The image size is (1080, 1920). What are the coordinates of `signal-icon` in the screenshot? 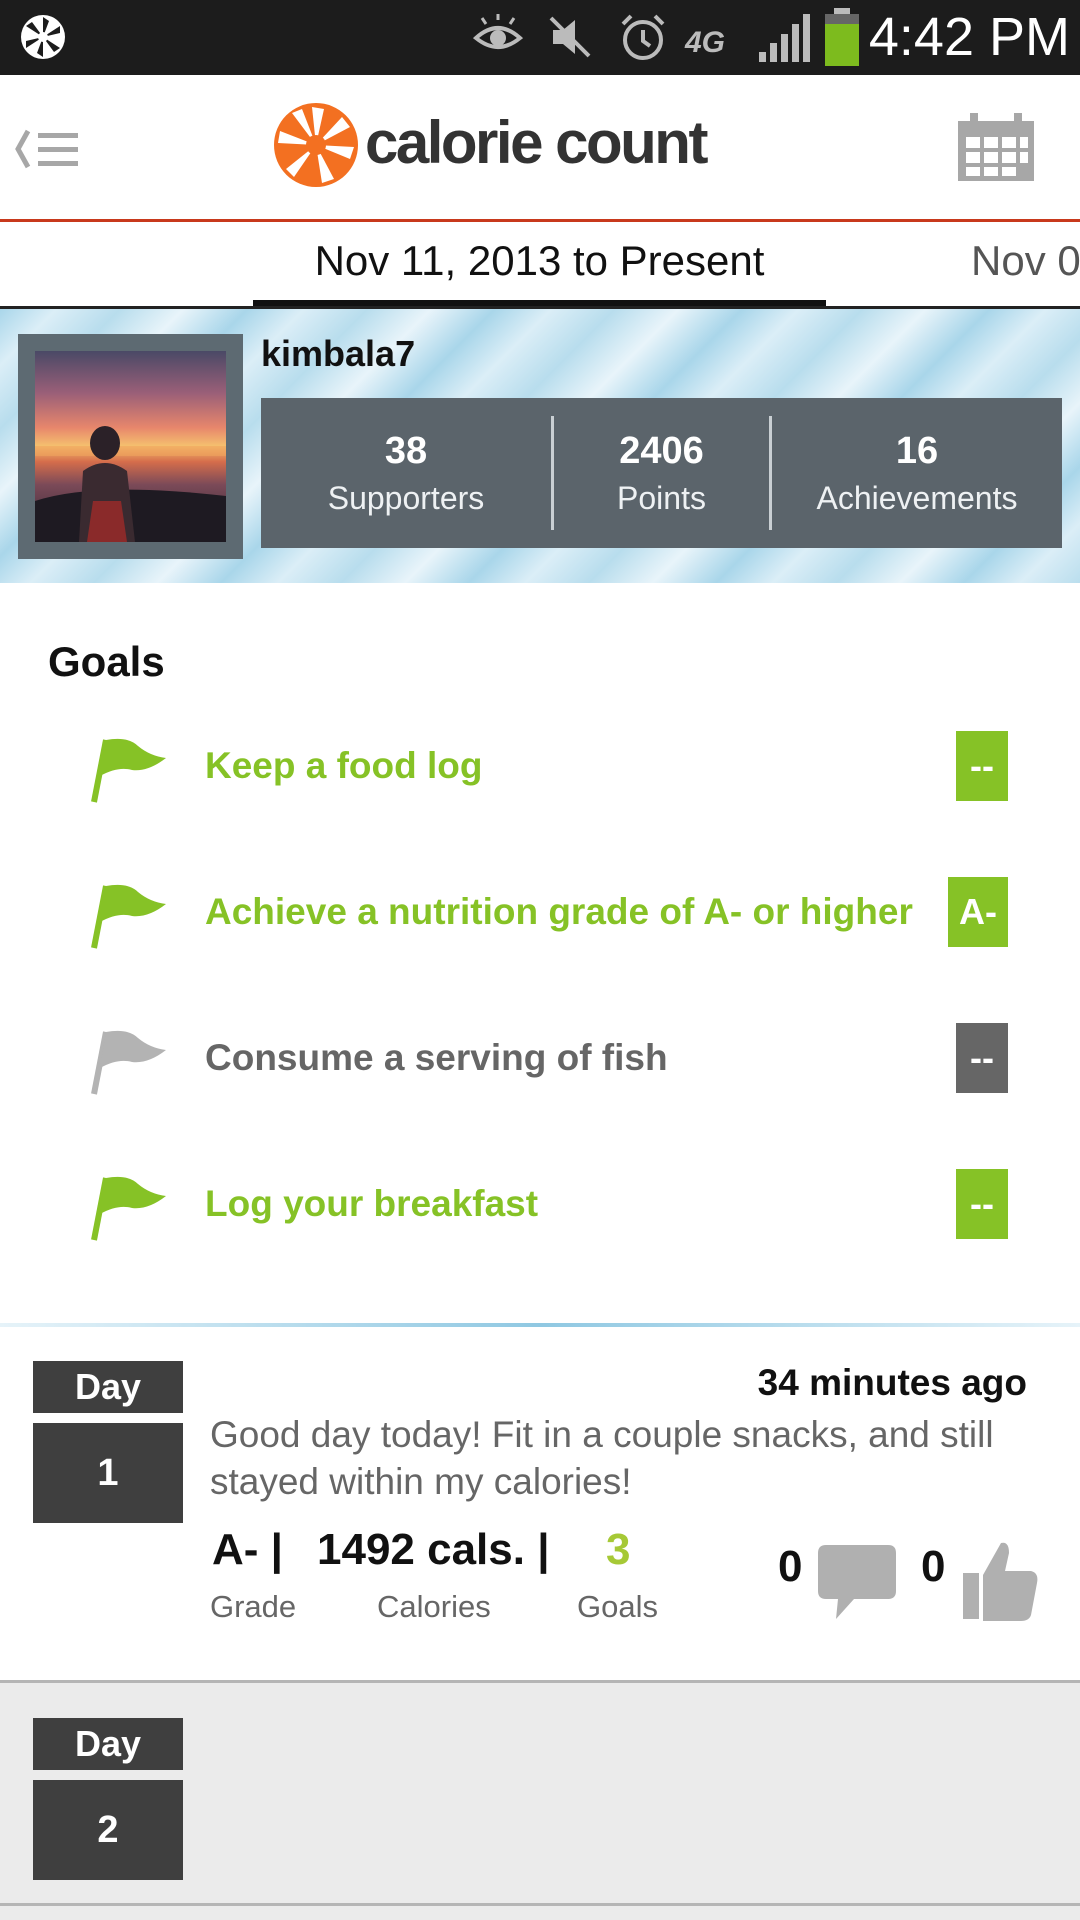 It's located at (784, 38).